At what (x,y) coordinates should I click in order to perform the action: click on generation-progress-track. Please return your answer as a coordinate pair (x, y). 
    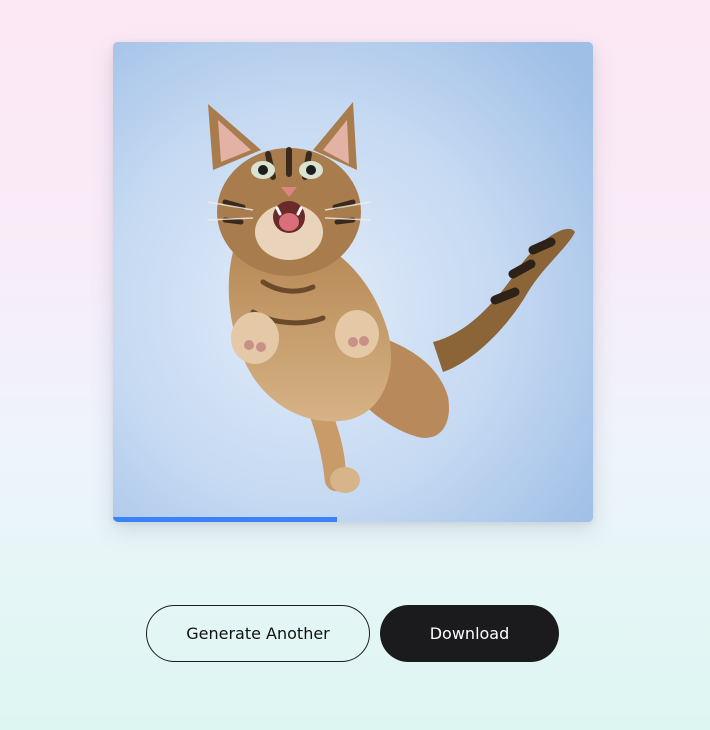
    Looking at the image, I should click on (353, 519).